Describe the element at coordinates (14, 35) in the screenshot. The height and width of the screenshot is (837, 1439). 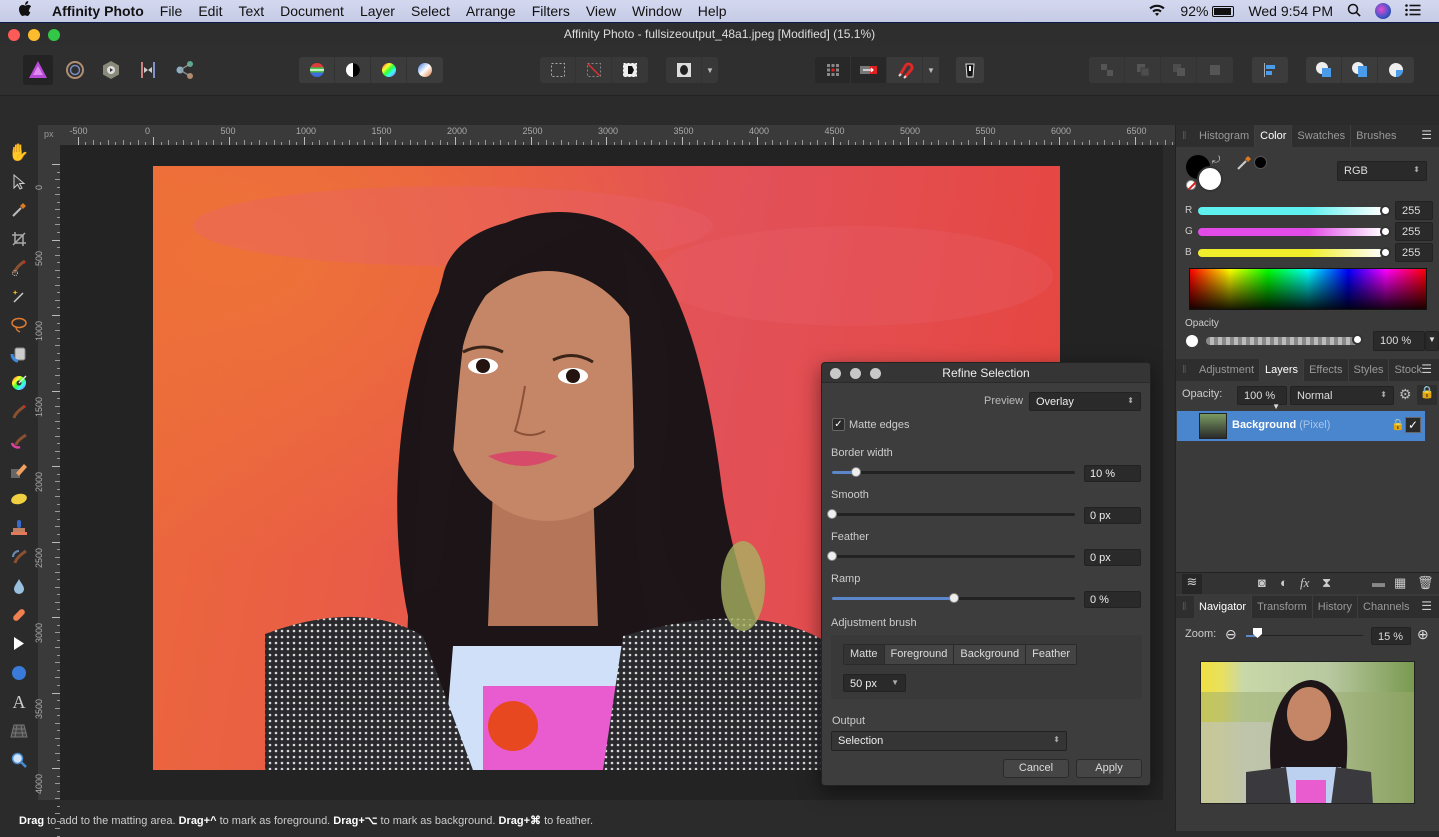
I see `window-close-button` at that location.